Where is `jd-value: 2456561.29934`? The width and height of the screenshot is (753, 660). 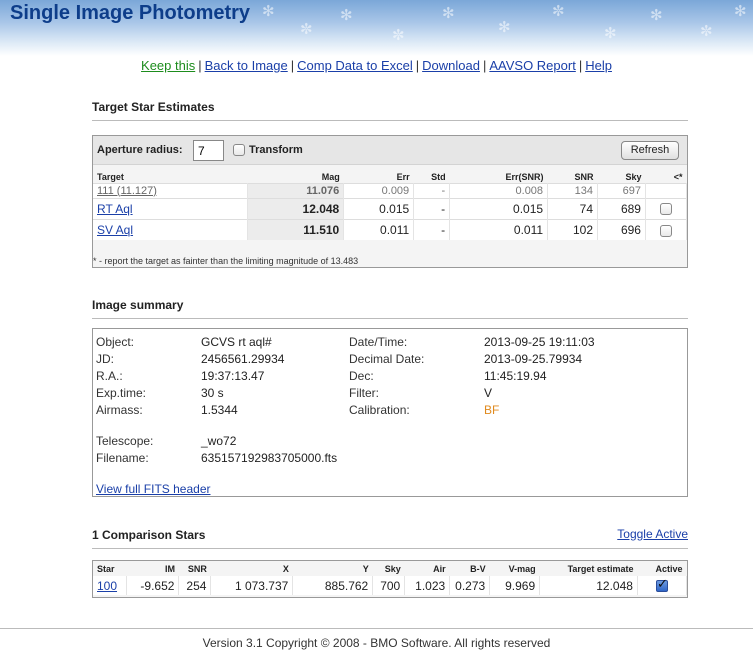 jd-value: 2456561.29934 is located at coordinates (243, 359).